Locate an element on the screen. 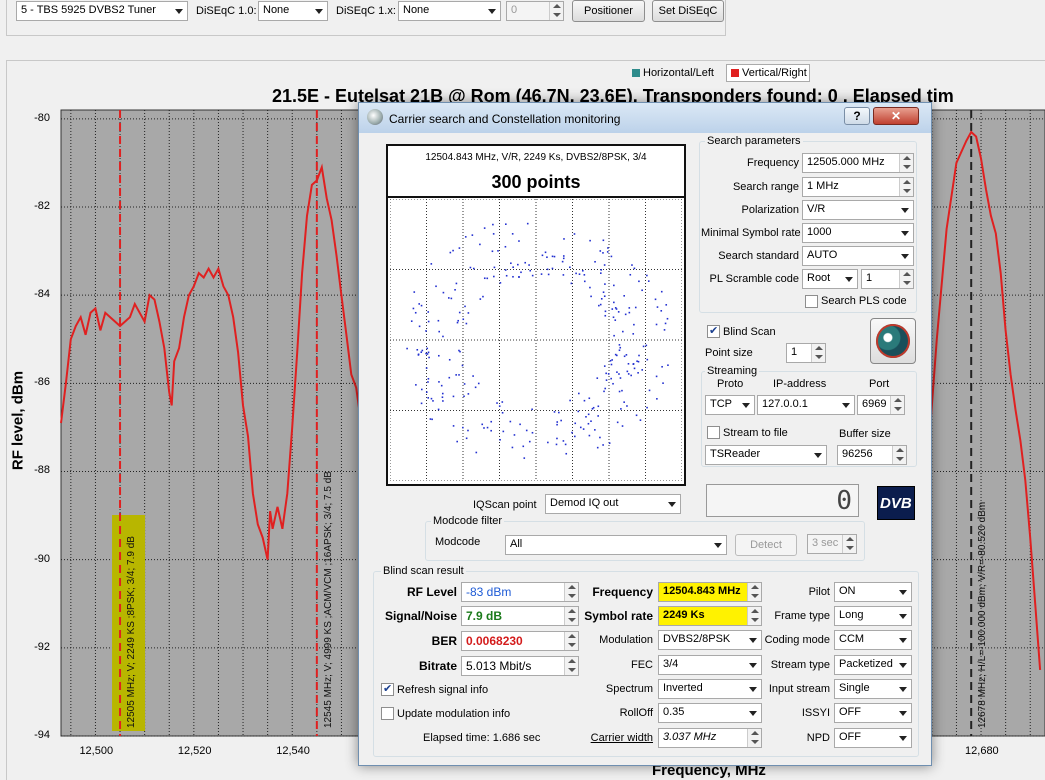 The width and height of the screenshot is (1045, 780). modulation-select: DVBS2/8PSK is located at coordinates (710, 640).